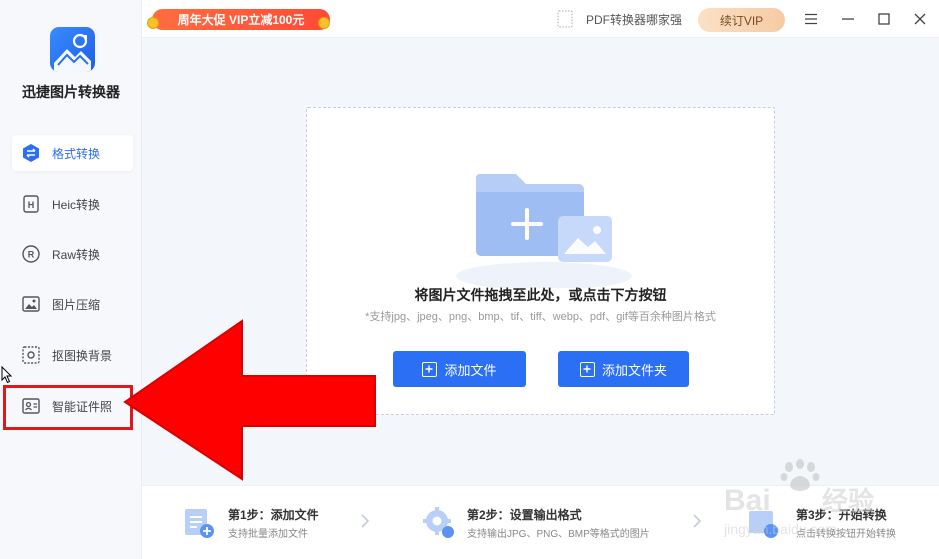 The width and height of the screenshot is (939, 559). I want to click on heic-icon: H, so click(31, 204).